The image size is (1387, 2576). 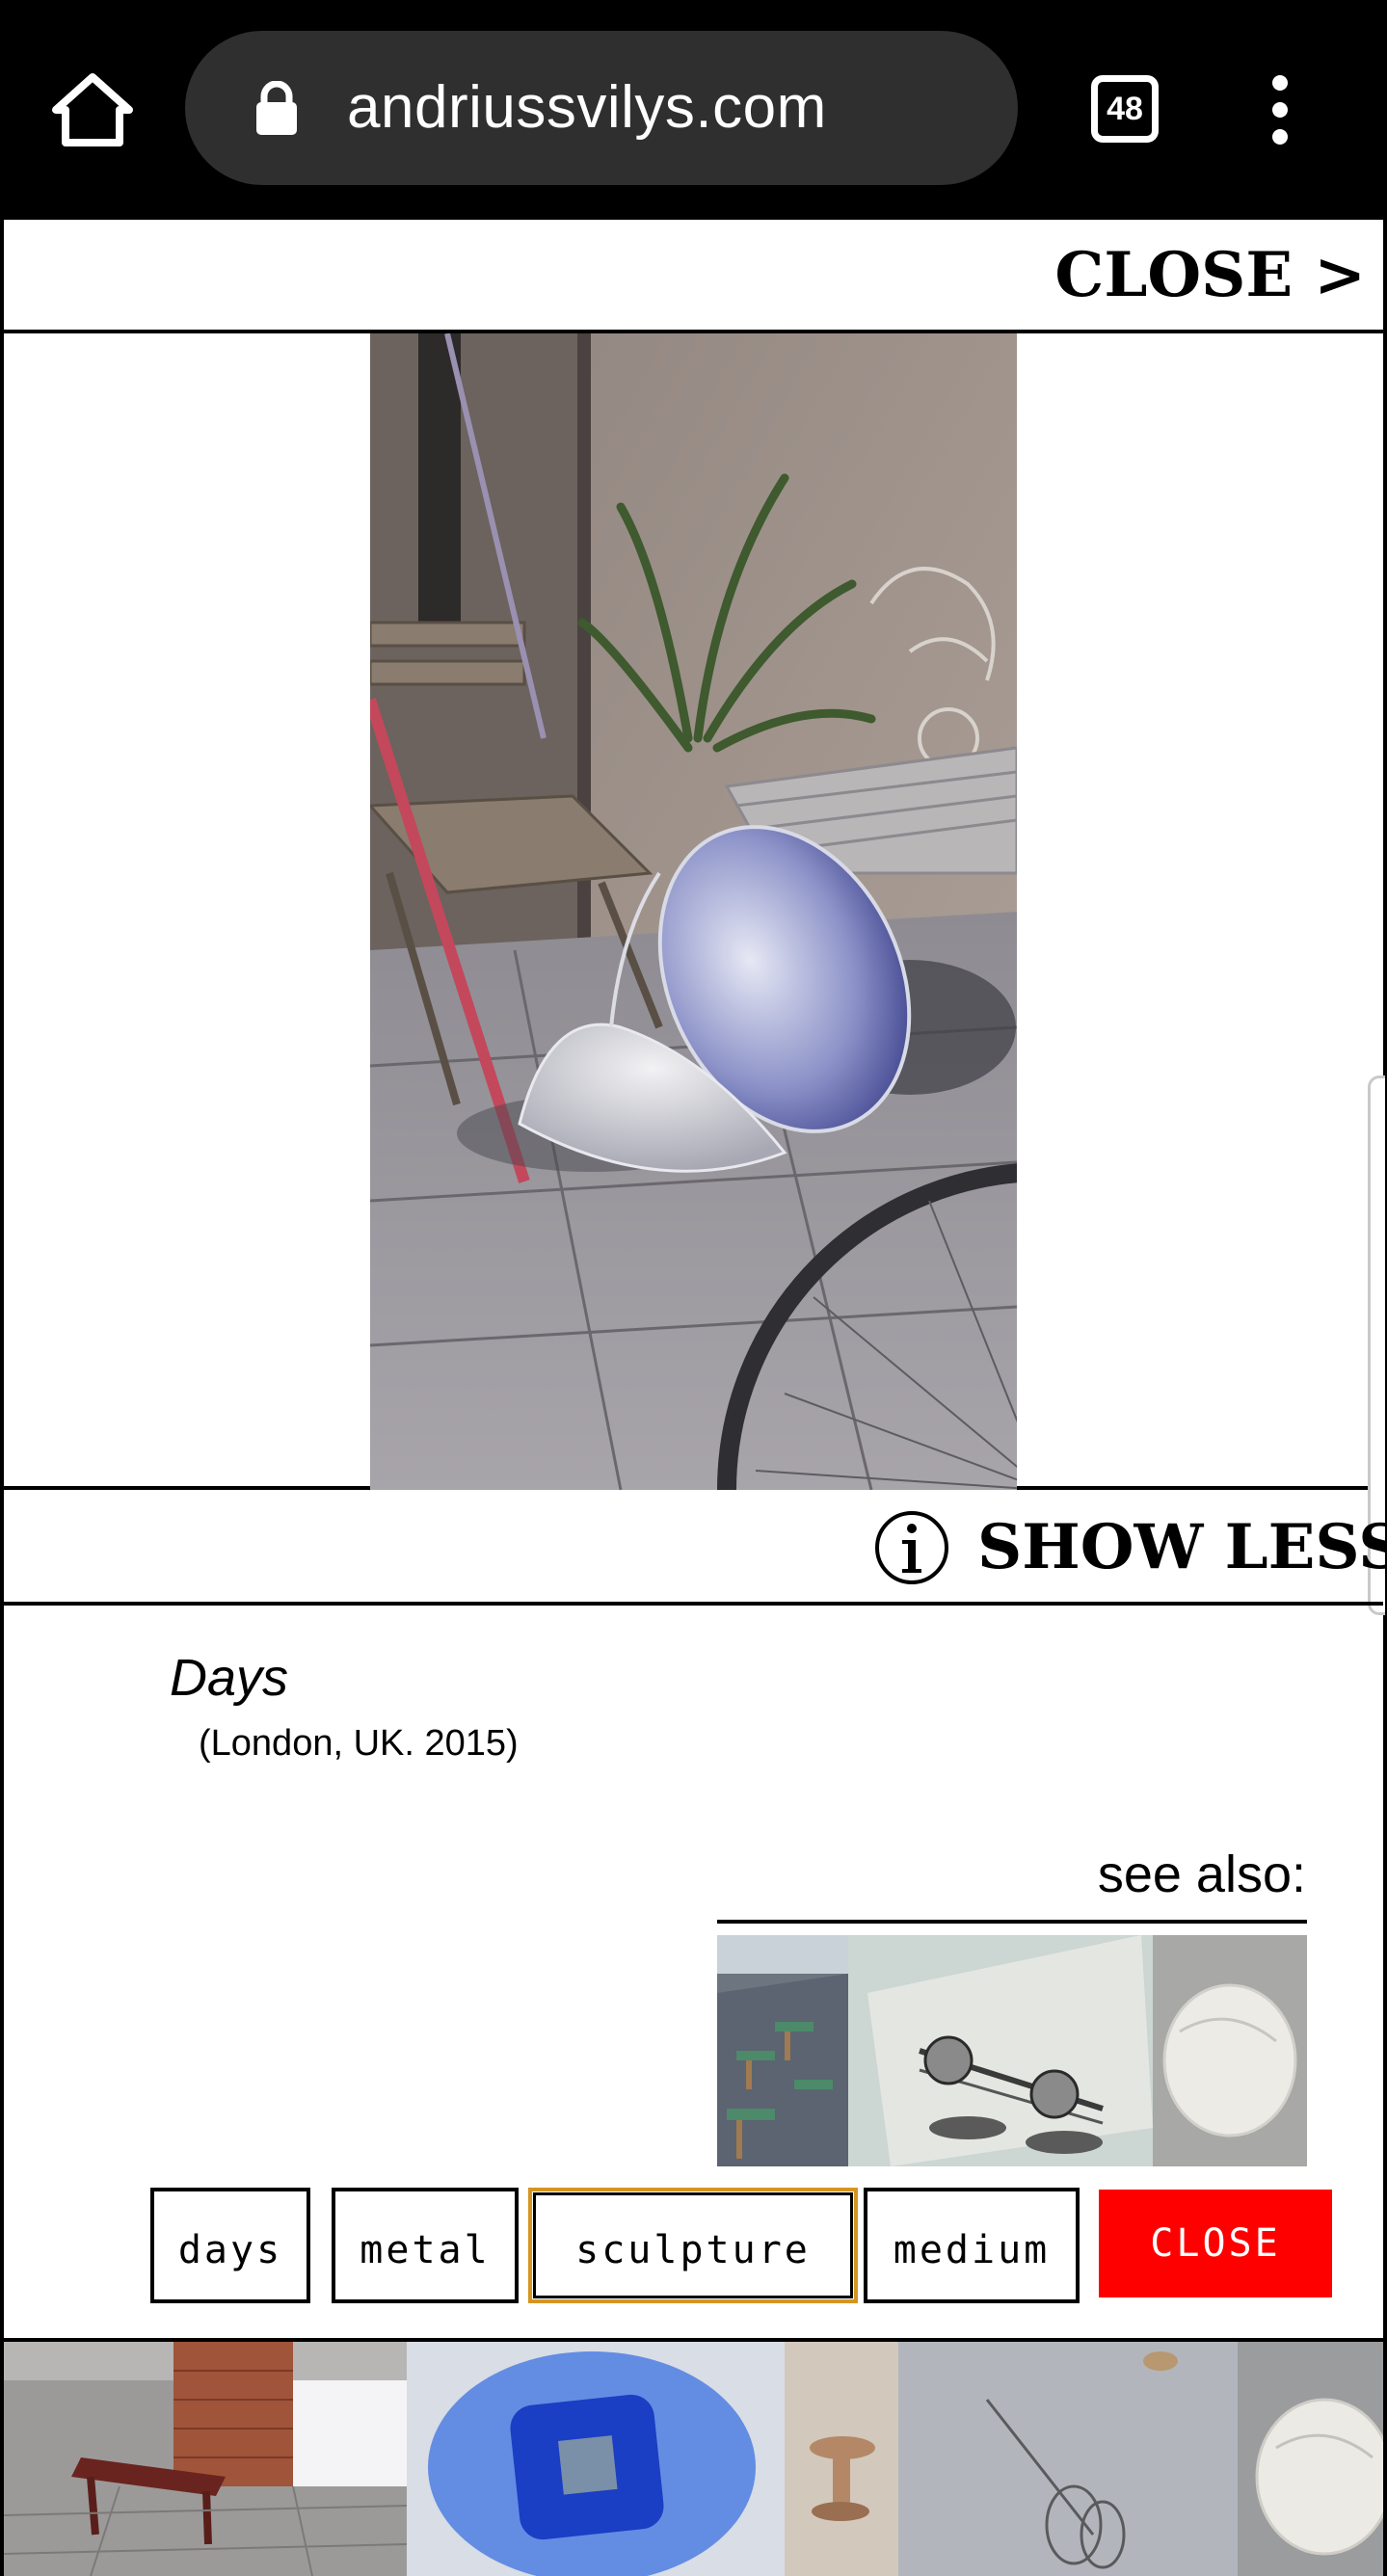 I want to click on tab-count: 48, so click(x=1125, y=108).